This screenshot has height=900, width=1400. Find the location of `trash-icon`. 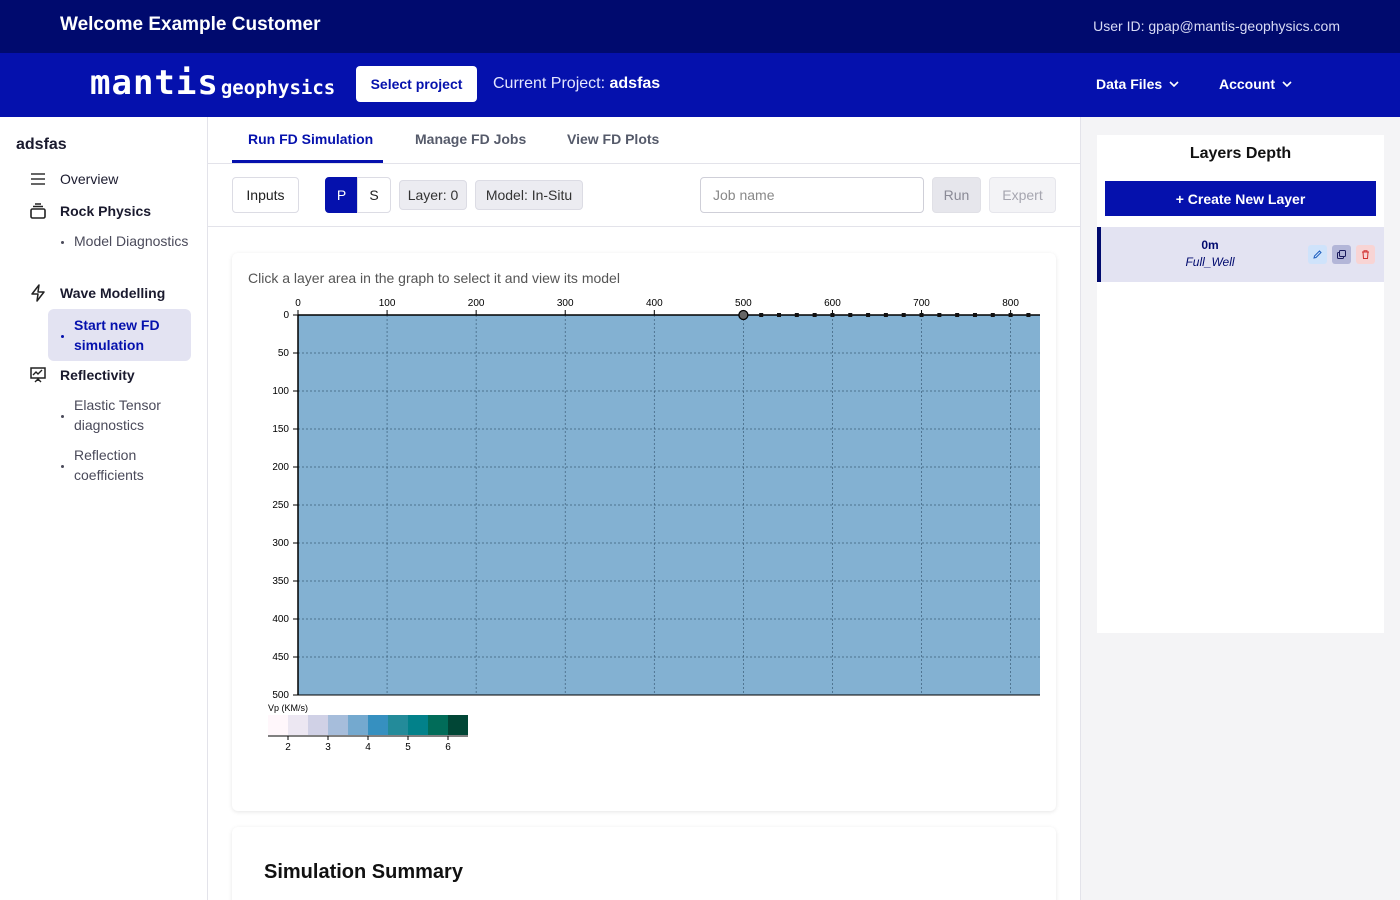

trash-icon is located at coordinates (1365, 254).